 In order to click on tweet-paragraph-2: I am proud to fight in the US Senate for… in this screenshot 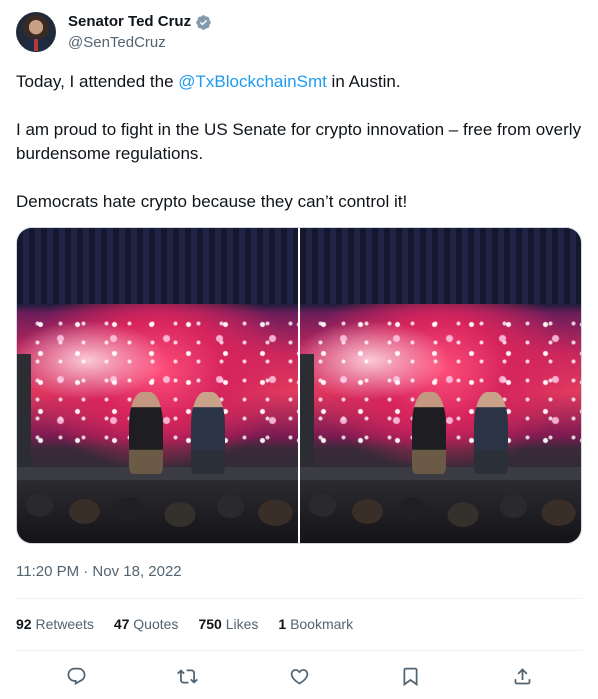, I will do `click(299, 141)`.